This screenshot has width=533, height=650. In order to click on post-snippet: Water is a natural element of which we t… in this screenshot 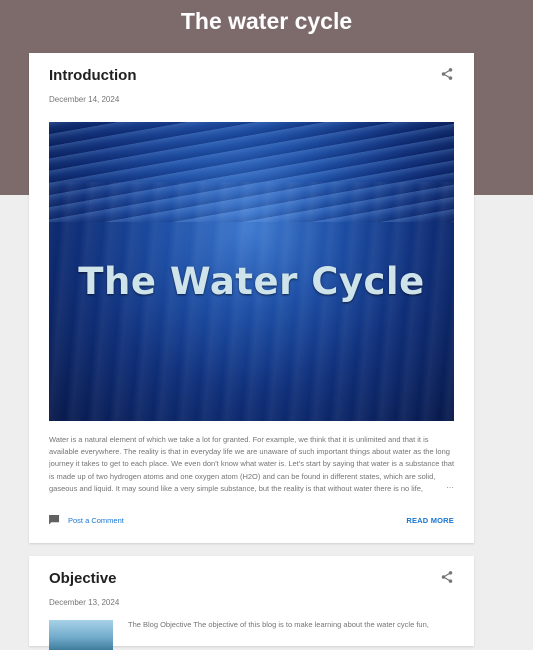, I will do `click(252, 464)`.